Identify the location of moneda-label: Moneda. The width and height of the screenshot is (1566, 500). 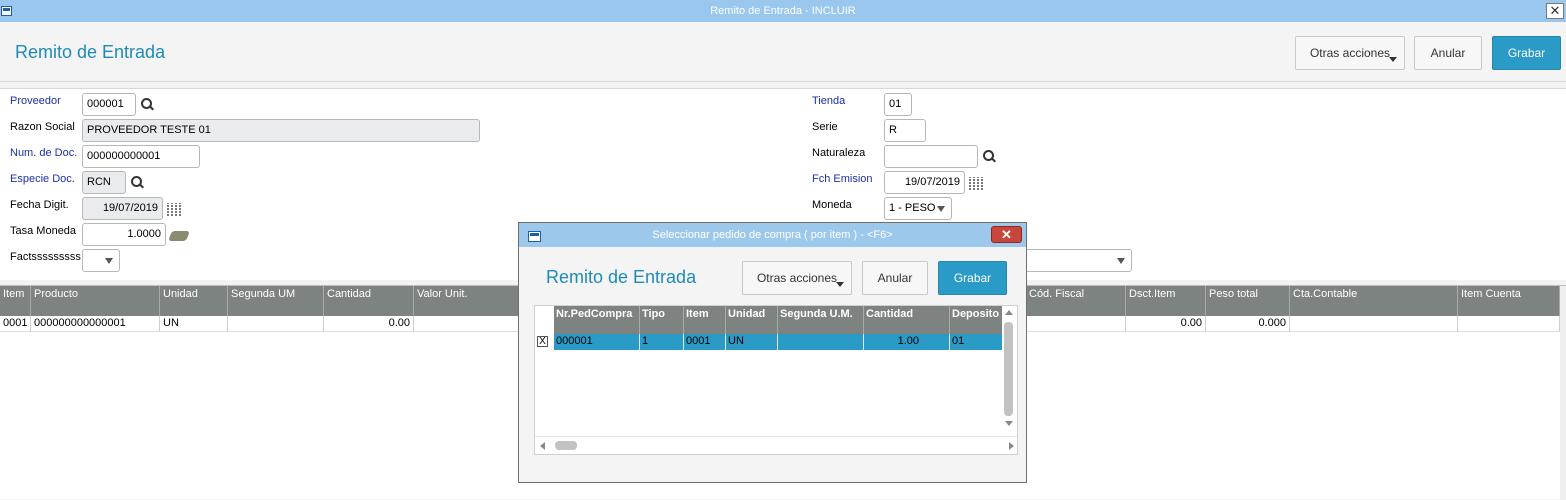
(832, 205).